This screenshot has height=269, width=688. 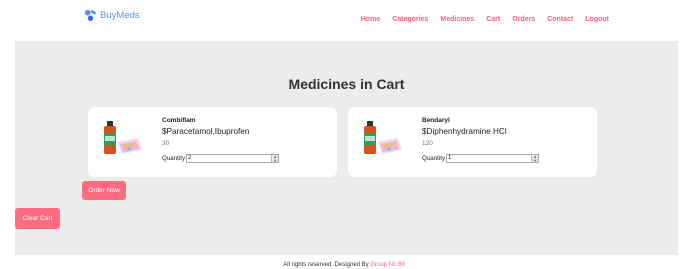 I want to click on quantity-value: 2, so click(x=190, y=158).